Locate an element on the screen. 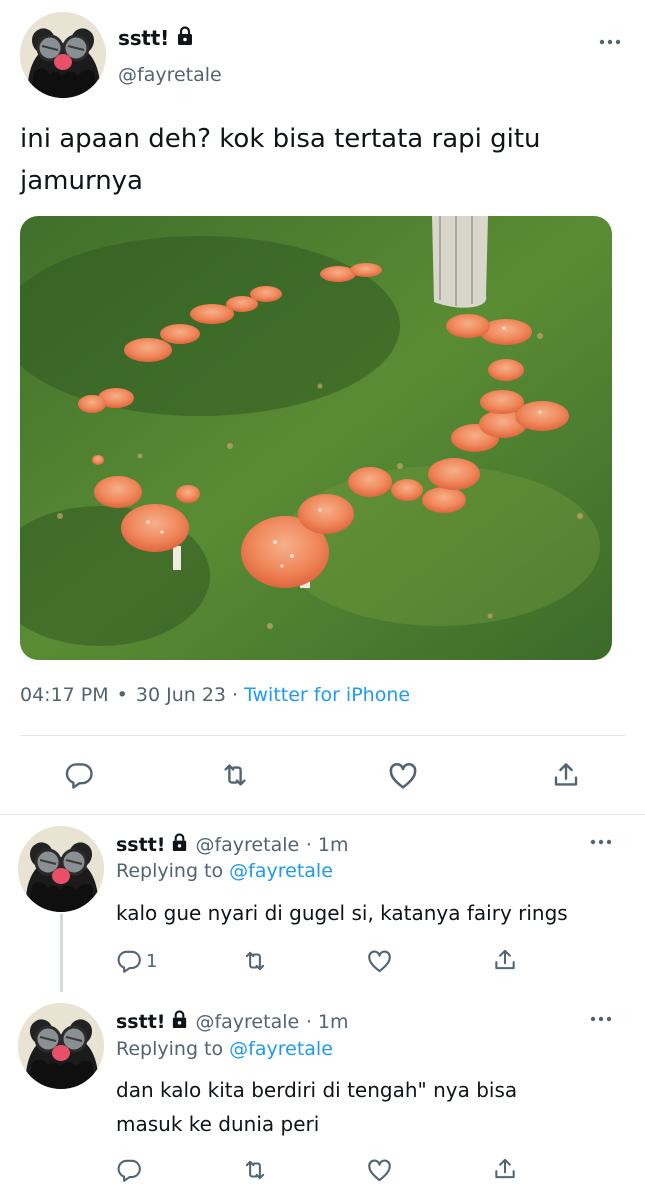 The width and height of the screenshot is (645, 1200). tweet-text-line: jamurnya is located at coordinates (81, 181).